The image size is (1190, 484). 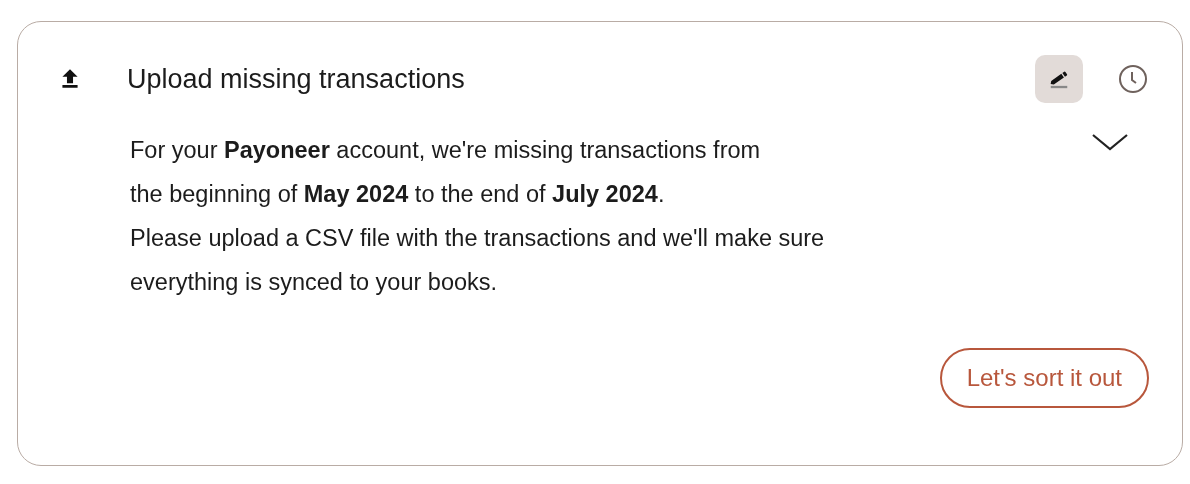 What do you see at coordinates (1059, 79) in the screenshot?
I see `edit-button` at bounding box center [1059, 79].